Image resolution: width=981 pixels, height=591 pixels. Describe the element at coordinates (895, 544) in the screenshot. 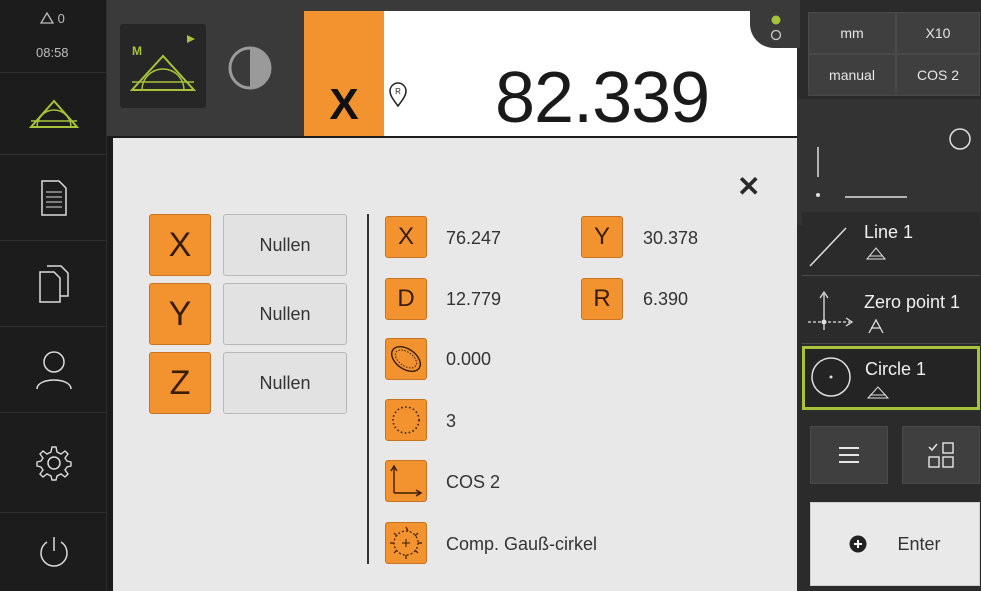

I see `enter-button: Enter` at that location.